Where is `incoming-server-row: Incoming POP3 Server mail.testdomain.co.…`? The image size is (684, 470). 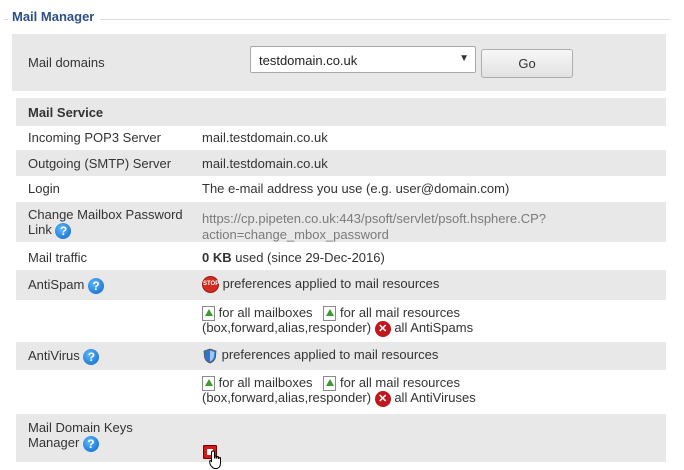 incoming-server-row: Incoming POP3 Server mail.testdomain.co.… is located at coordinates (341, 138).